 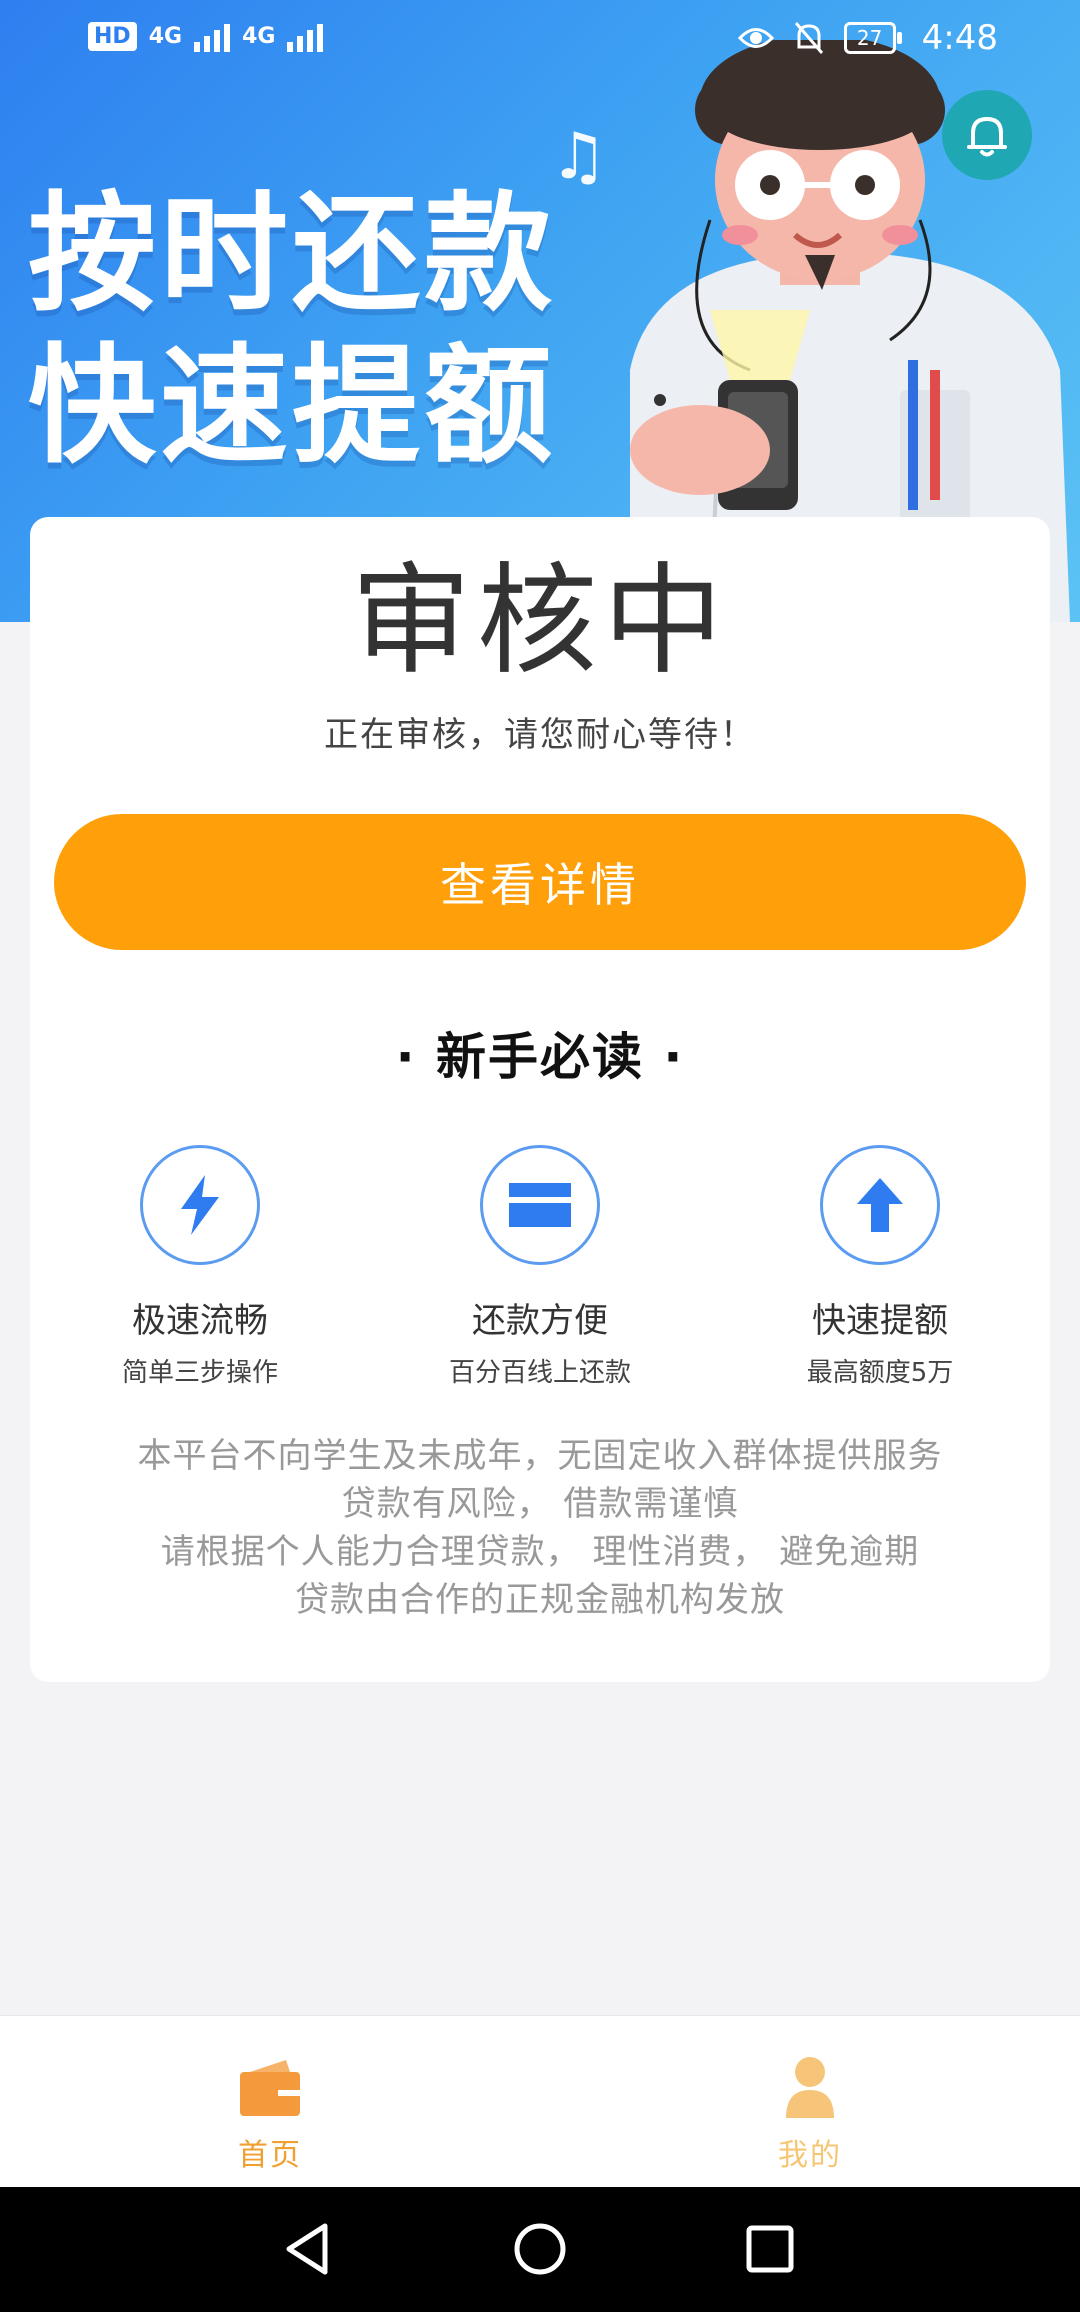 What do you see at coordinates (539, 1373) in the screenshot?
I see `feature-subtitle: 百分百线上还款` at bounding box center [539, 1373].